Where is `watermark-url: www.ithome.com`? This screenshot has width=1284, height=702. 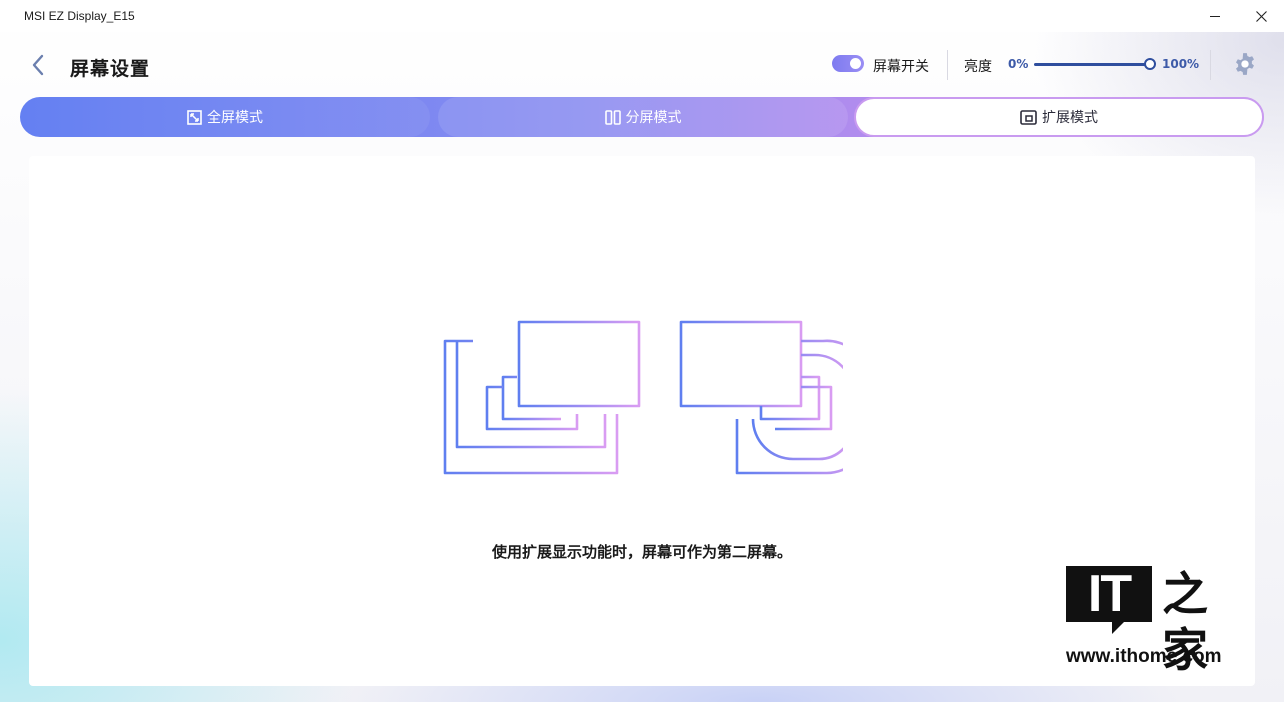
watermark-url: www.ithome.com is located at coordinates (1144, 656).